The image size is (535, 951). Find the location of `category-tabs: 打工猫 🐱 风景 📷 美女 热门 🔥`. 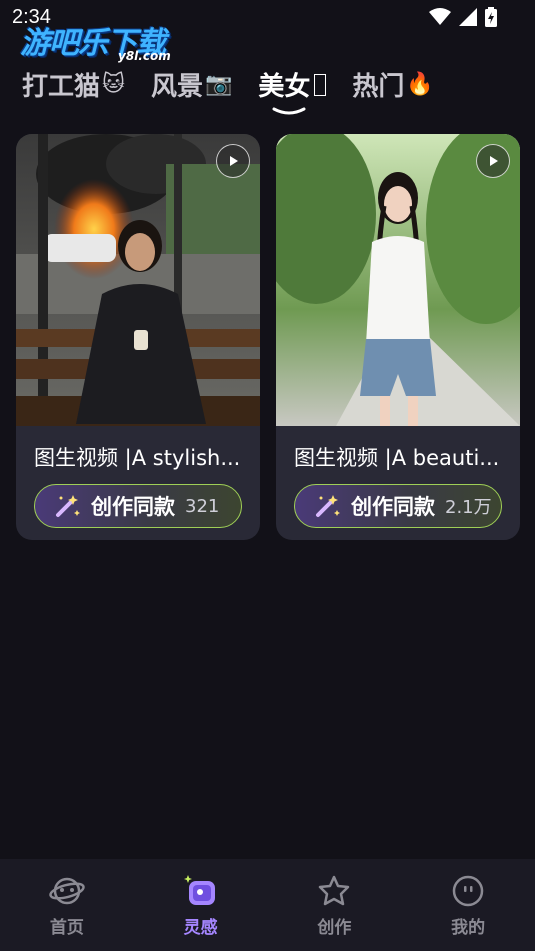

category-tabs: 打工猫 🐱 风景 📷 美女 热门 🔥 is located at coordinates (228, 90).